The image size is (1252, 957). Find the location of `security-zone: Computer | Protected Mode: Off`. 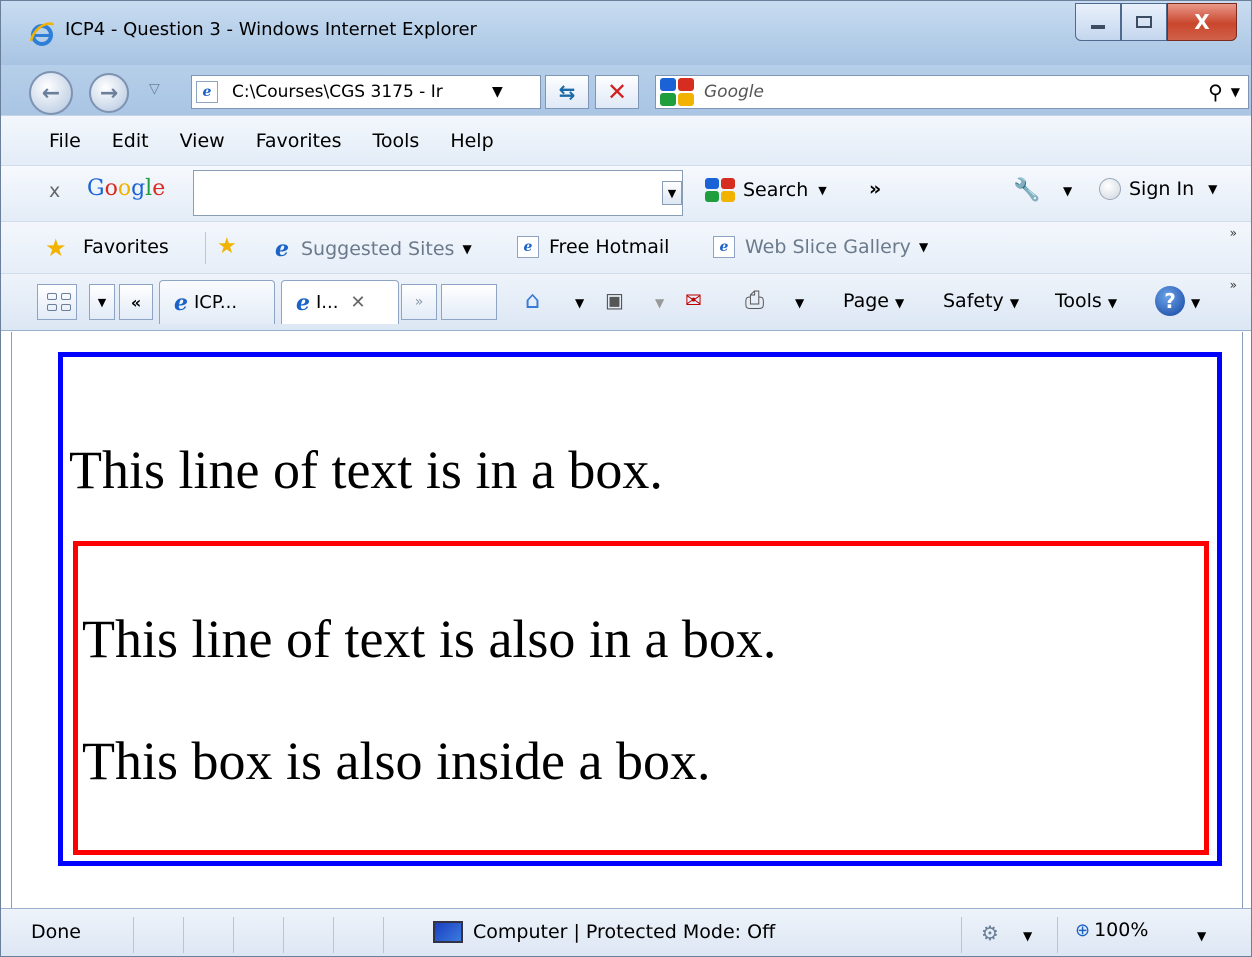

security-zone: Computer | Protected Mode: Off is located at coordinates (604, 932).